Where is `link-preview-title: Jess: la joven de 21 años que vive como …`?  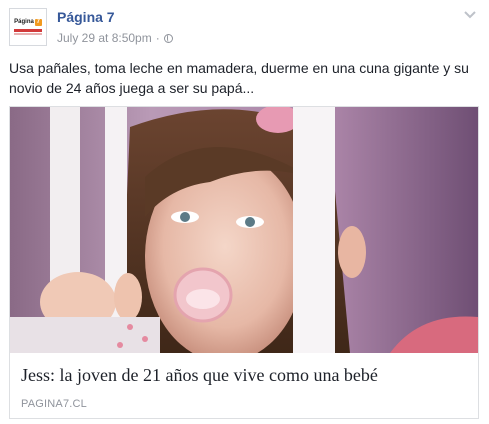 link-preview-title: Jess: la joven de 21 años que vive como … is located at coordinates (246, 375).